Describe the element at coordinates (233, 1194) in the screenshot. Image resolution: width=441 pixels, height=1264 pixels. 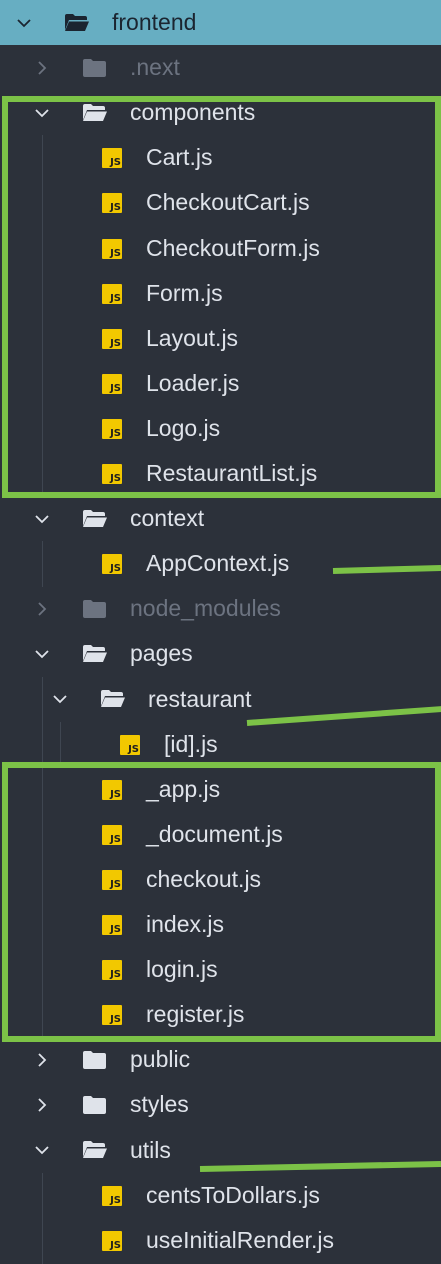
I see `file-label: centsToDollars.js` at that location.